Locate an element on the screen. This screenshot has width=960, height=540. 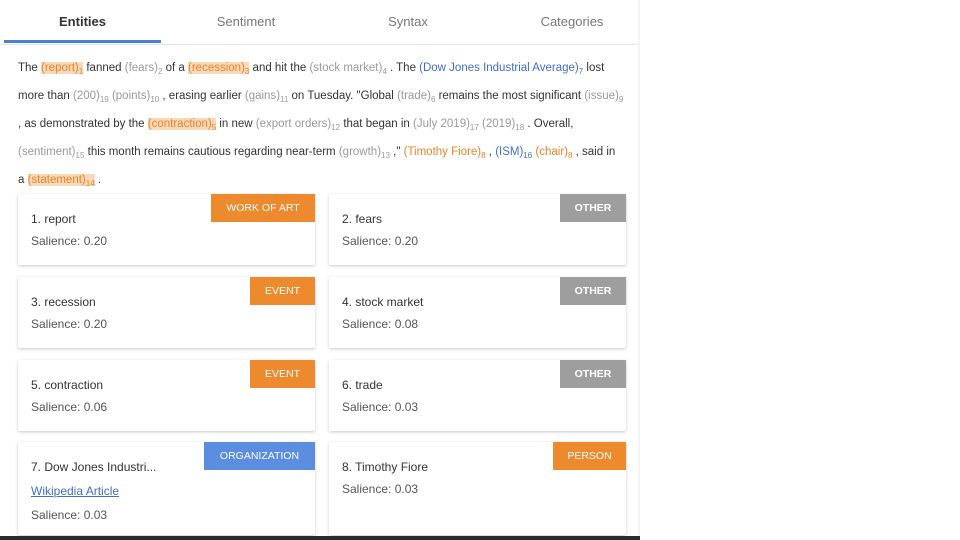
text-segment: in new is located at coordinates (236, 124).